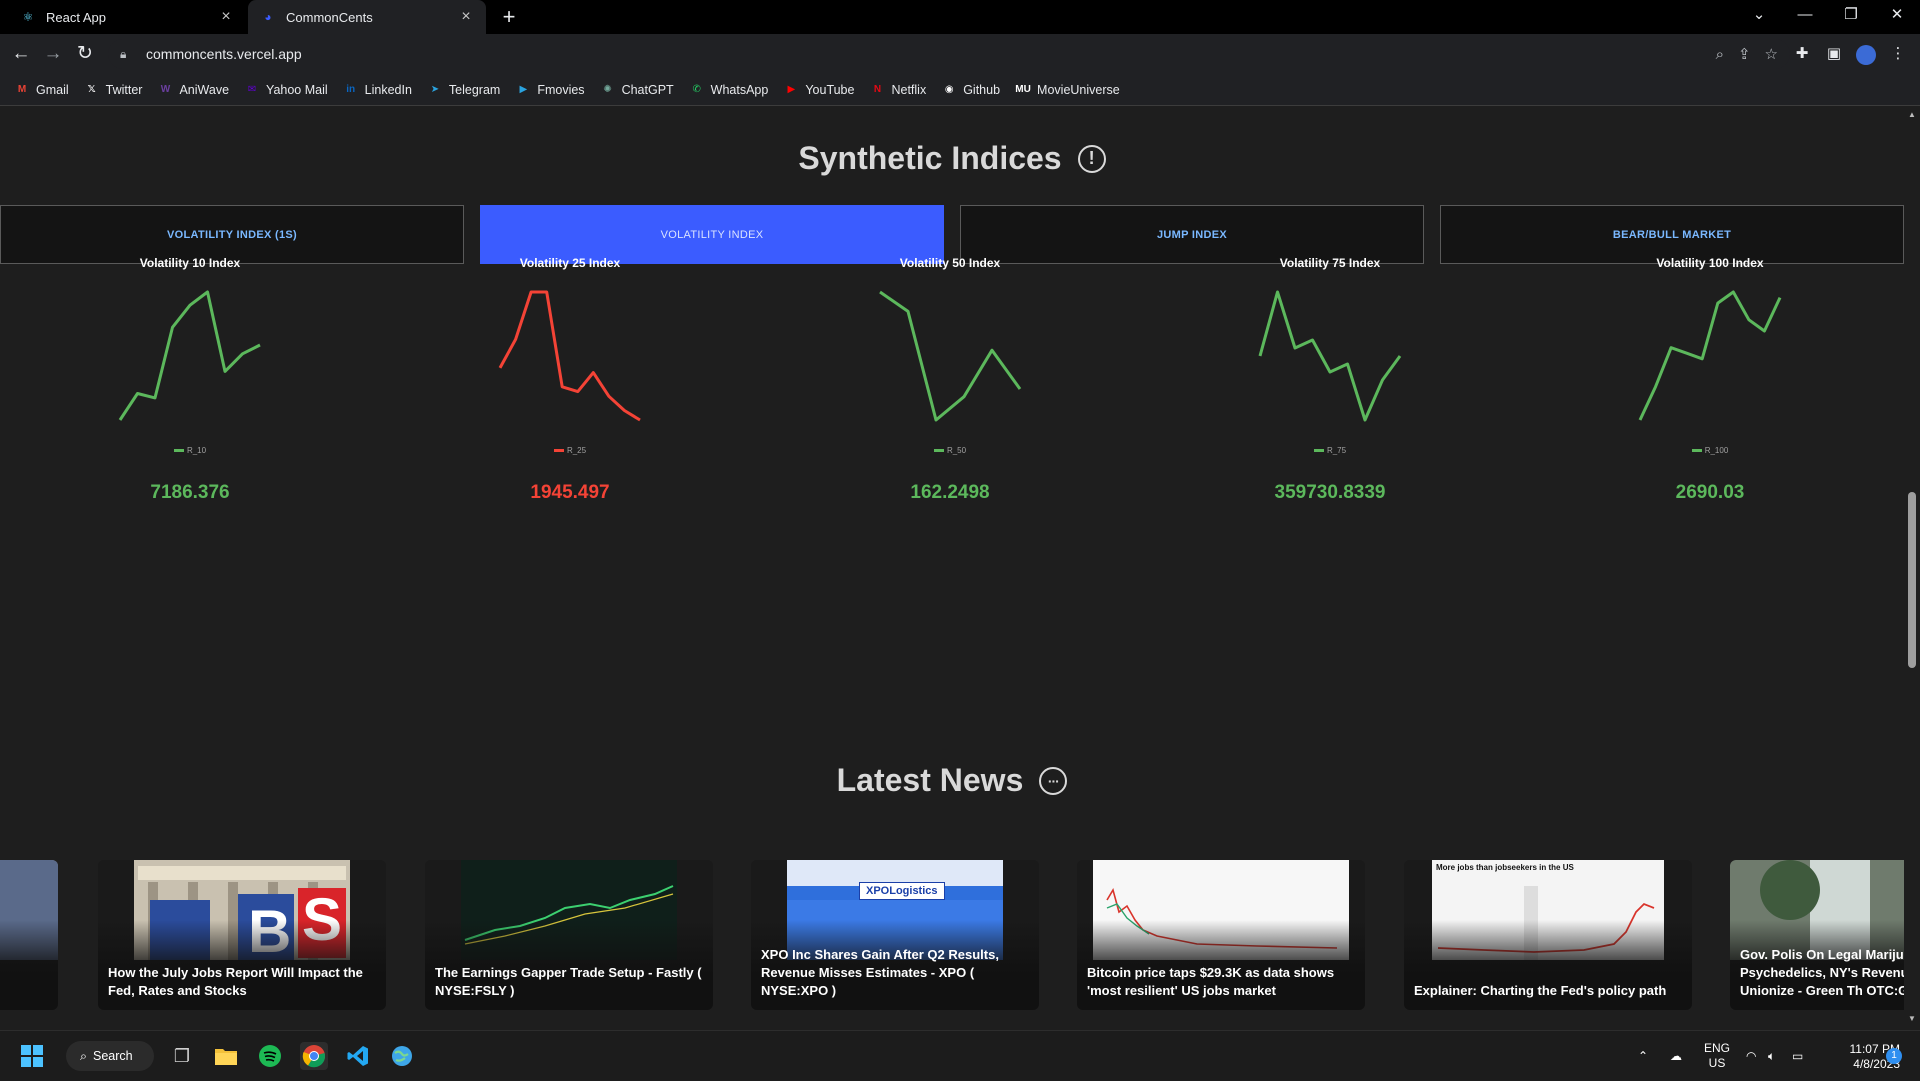  Describe the element at coordinates (190, 386) in the screenshot. I see `index-card: Volatility 10 Index R_10 7186.376` at that location.